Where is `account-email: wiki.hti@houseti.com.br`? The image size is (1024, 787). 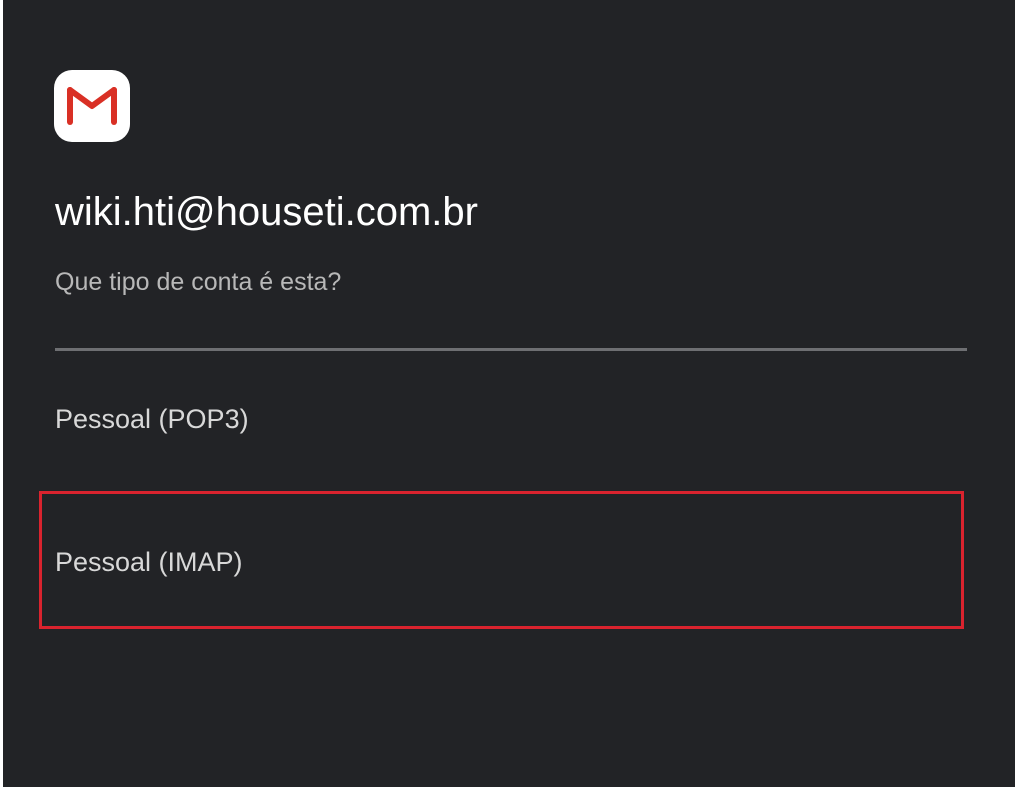
account-email: wiki.hti@houseti.com.br is located at coordinates (266, 212).